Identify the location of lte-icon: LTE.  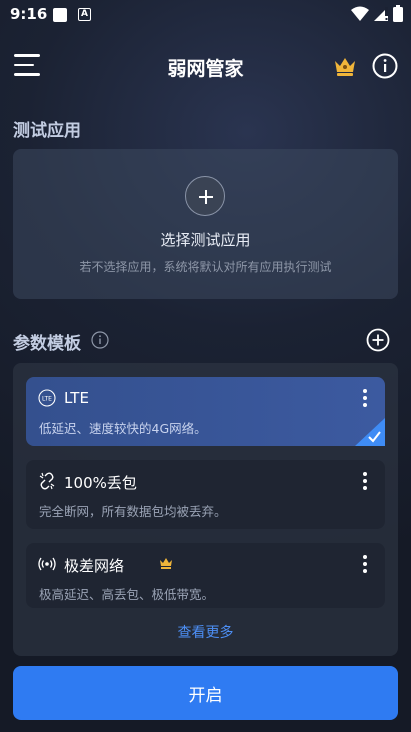
(47, 398).